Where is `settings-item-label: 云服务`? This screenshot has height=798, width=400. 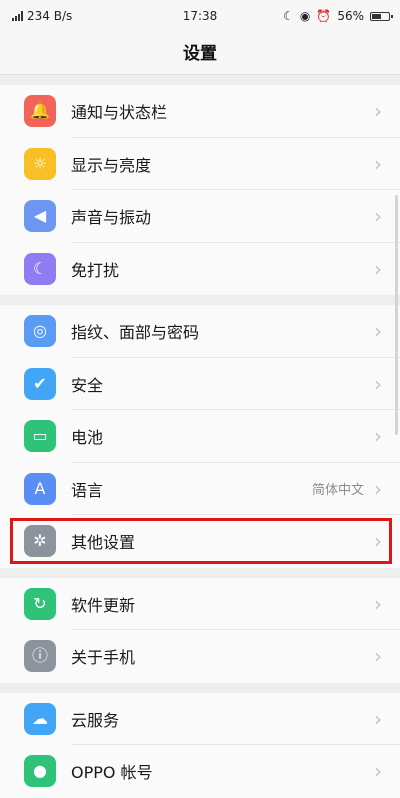
settings-item-label: 云服务 is located at coordinates (95, 720).